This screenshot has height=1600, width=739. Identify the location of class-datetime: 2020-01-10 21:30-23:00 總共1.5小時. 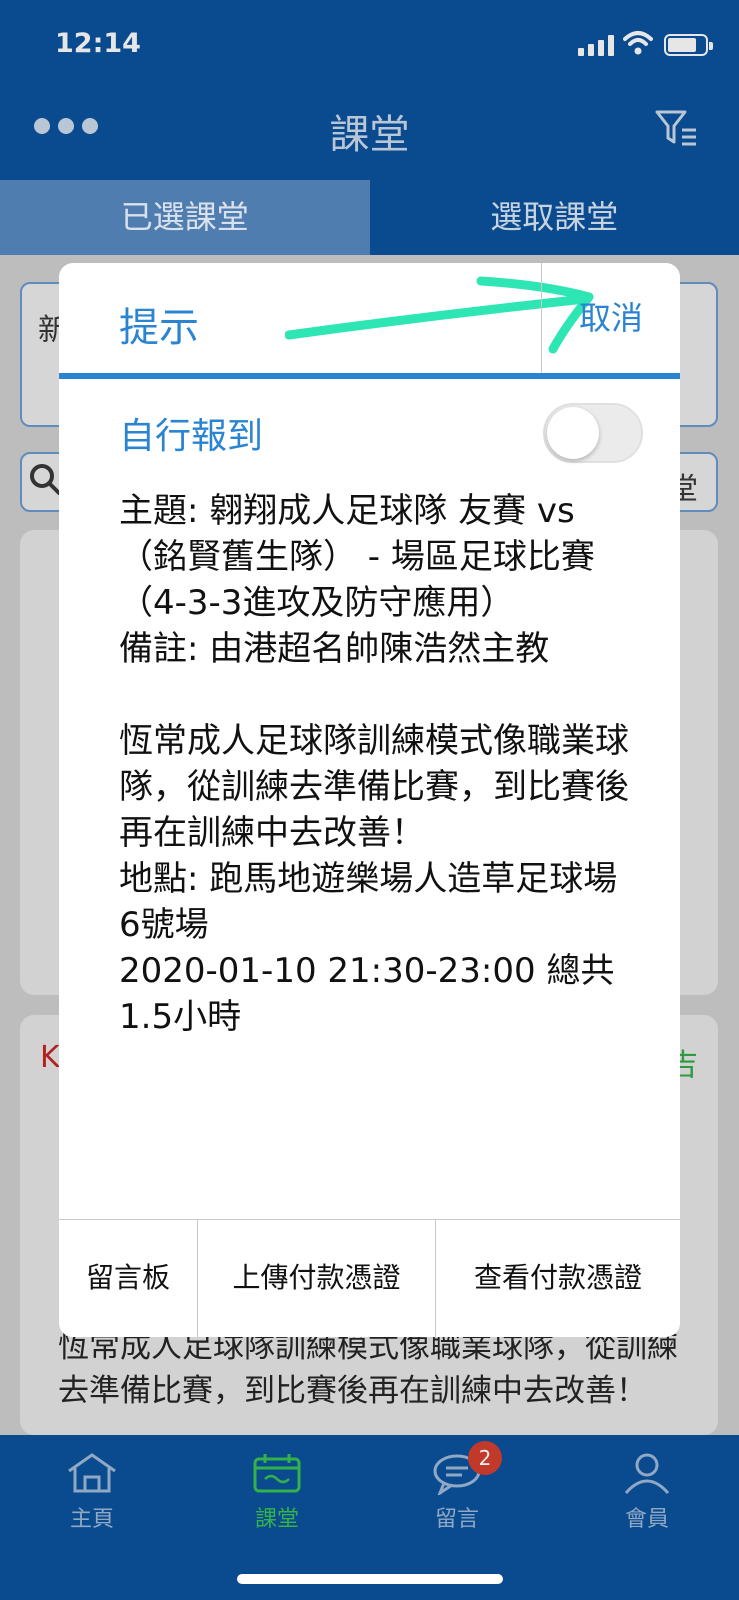
(367, 994).